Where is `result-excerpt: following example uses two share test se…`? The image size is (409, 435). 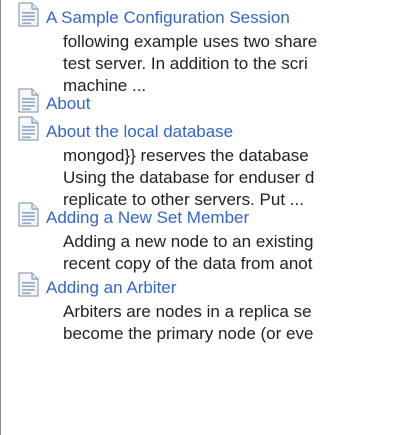
result-excerpt: following example uses two share test se… is located at coordinates (236, 64).